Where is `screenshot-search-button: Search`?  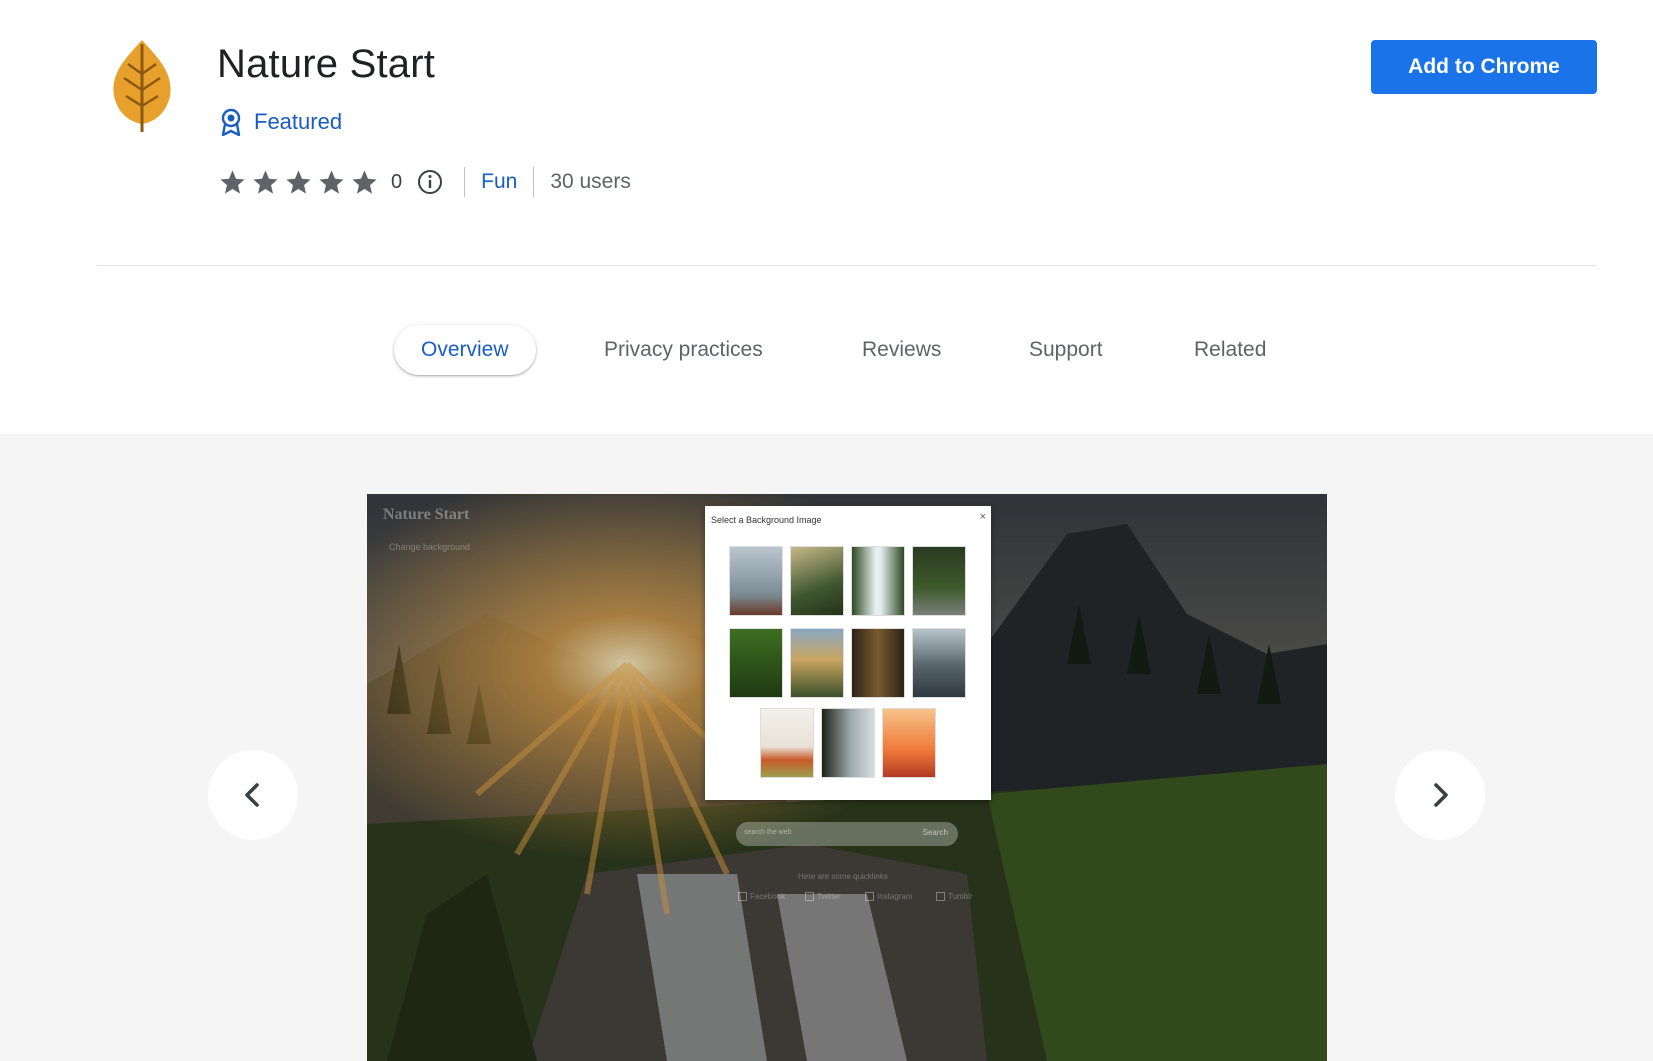 screenshot-search-button: Search is located at coordinates (935, 832).